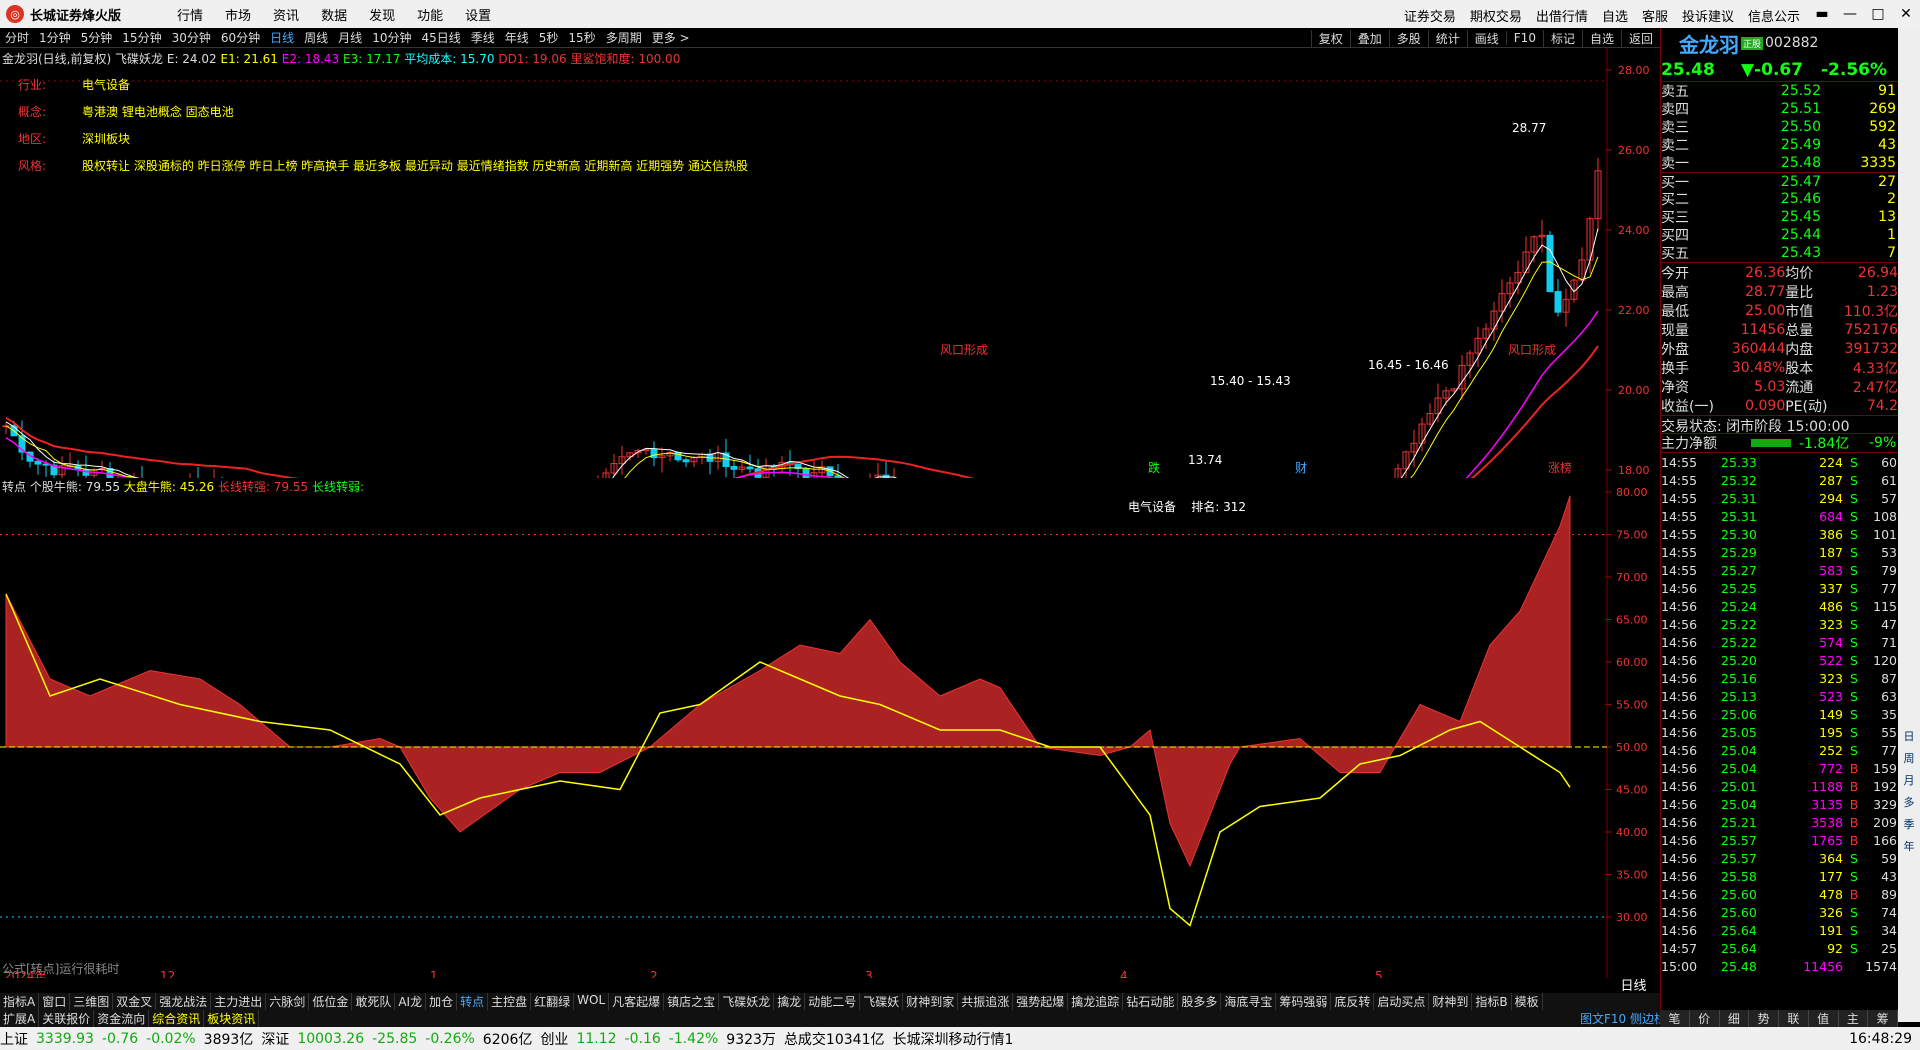  Describe the element at coordinates (790, 1001) in the screenshot. I see `indicator-tab-18: 擒龙` at that location.